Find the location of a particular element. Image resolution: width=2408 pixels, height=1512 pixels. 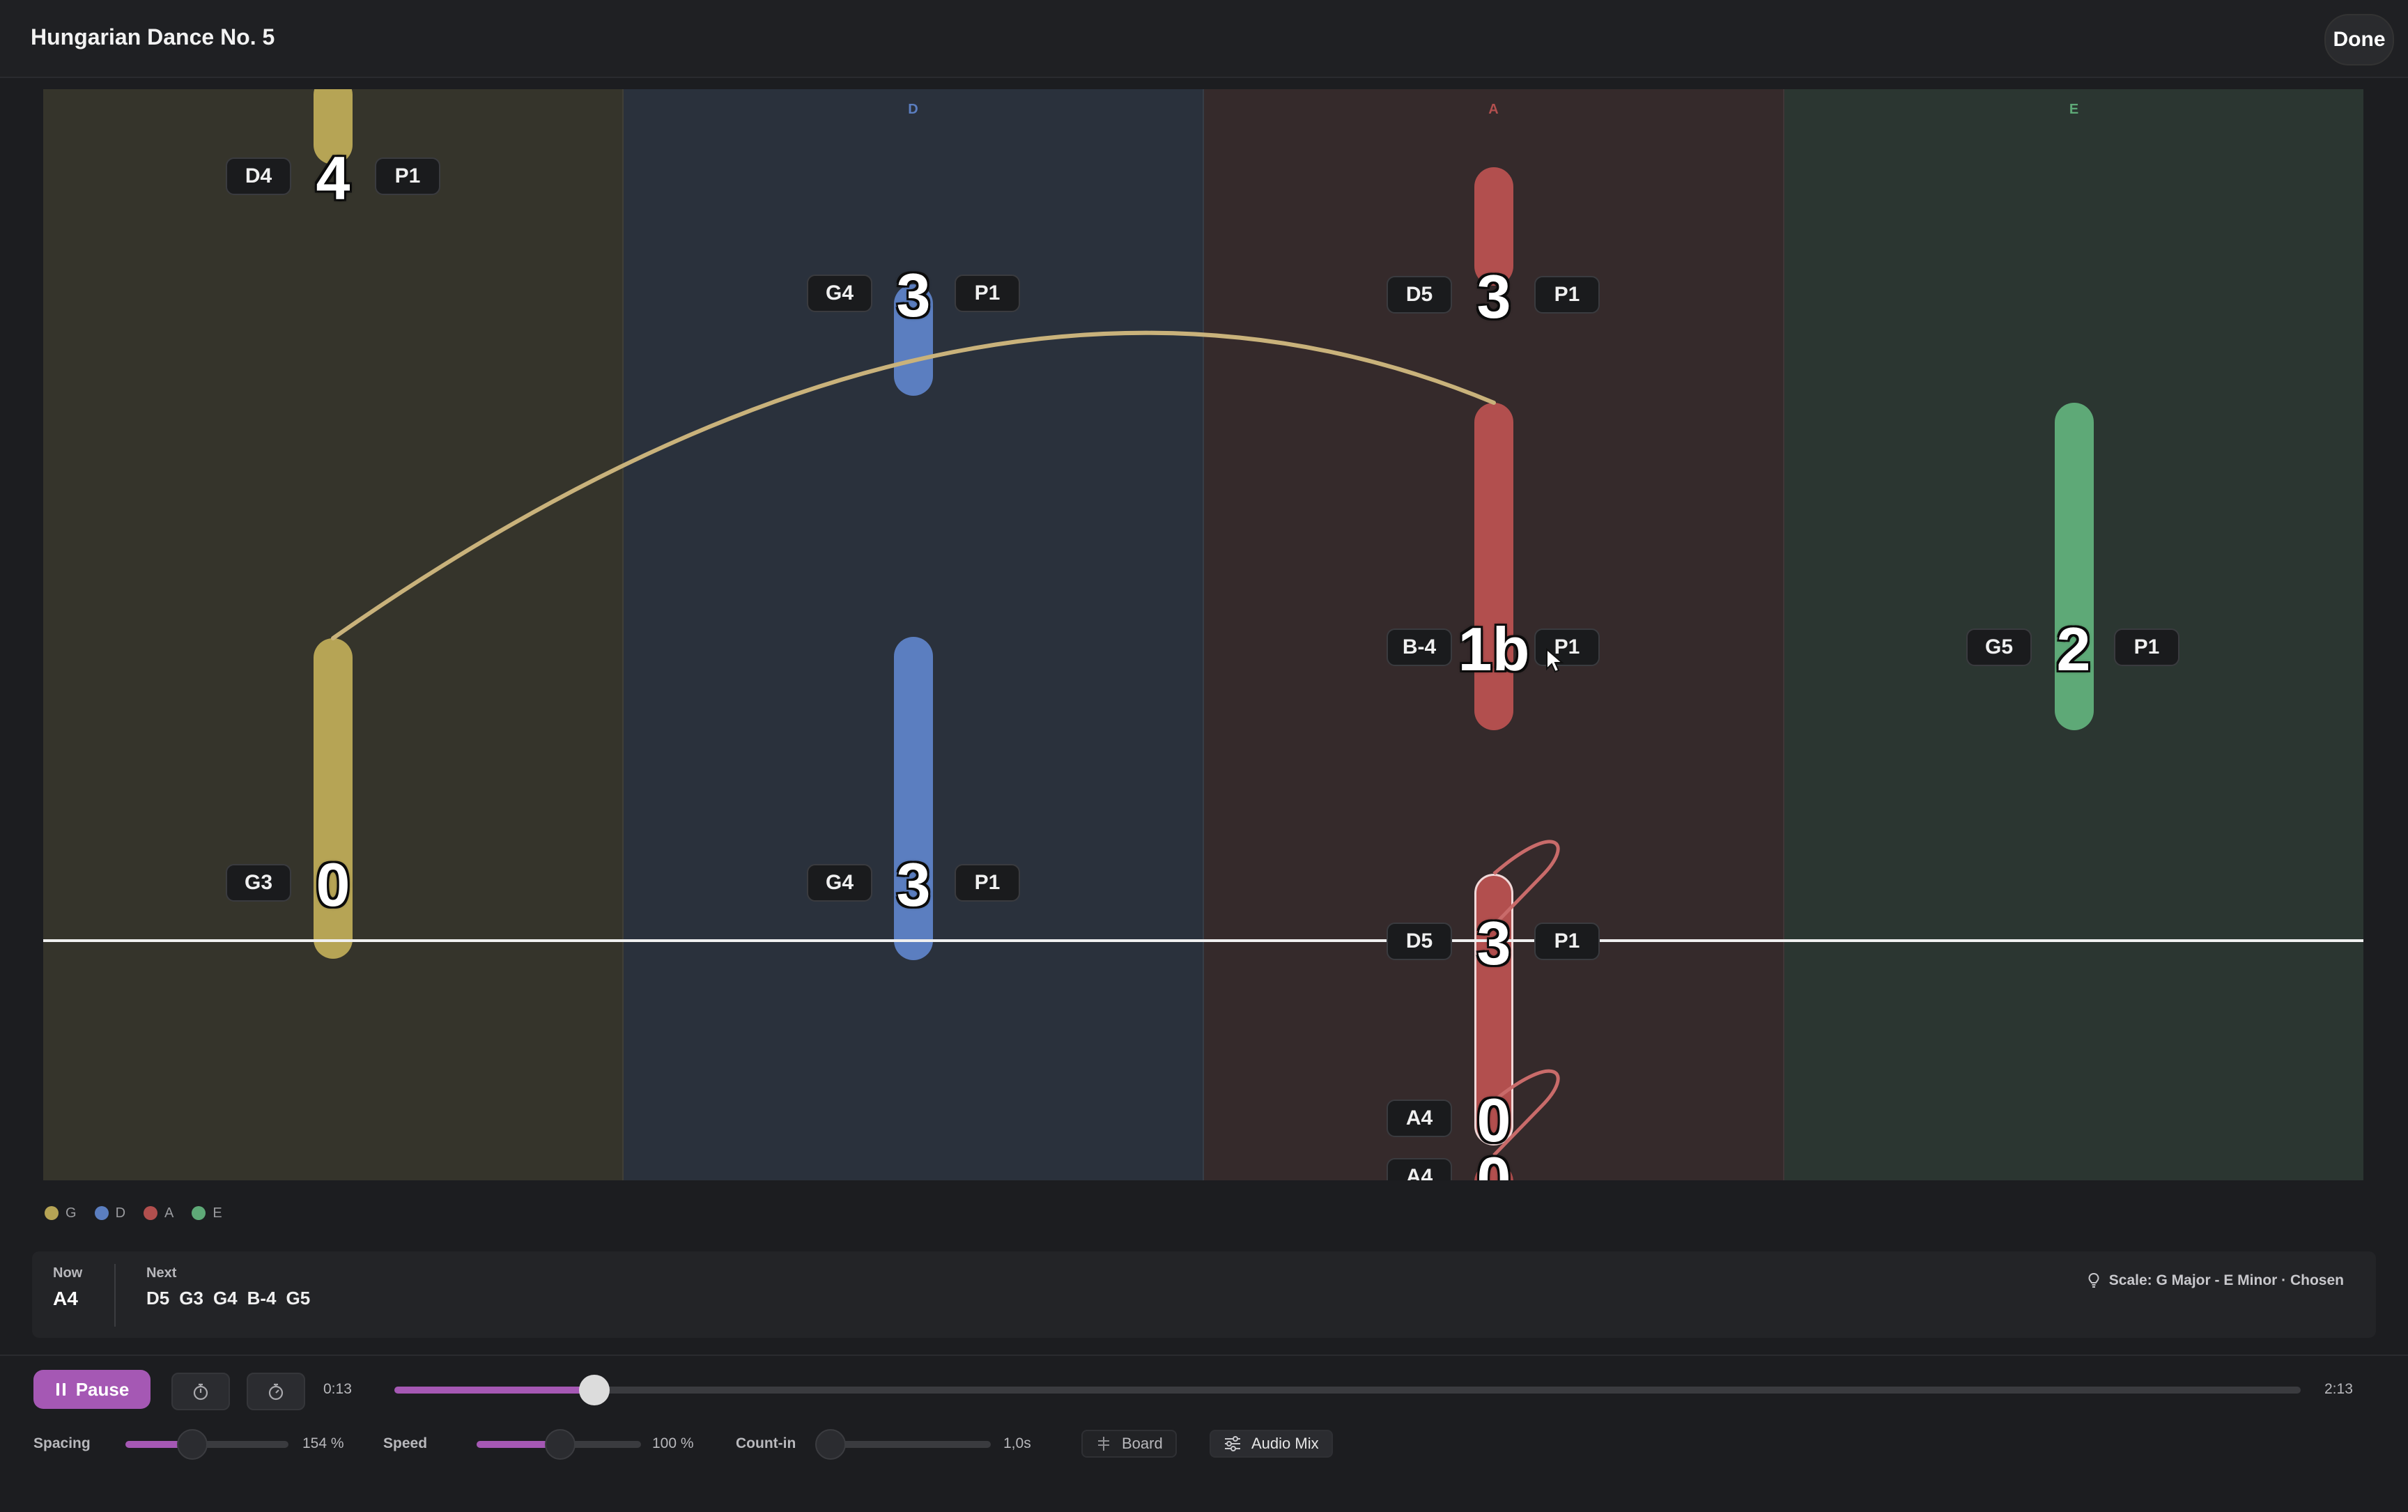

scale-indicator: Scale: G Major - E Minor · Chosen is located at coordinates (2216, 1280).